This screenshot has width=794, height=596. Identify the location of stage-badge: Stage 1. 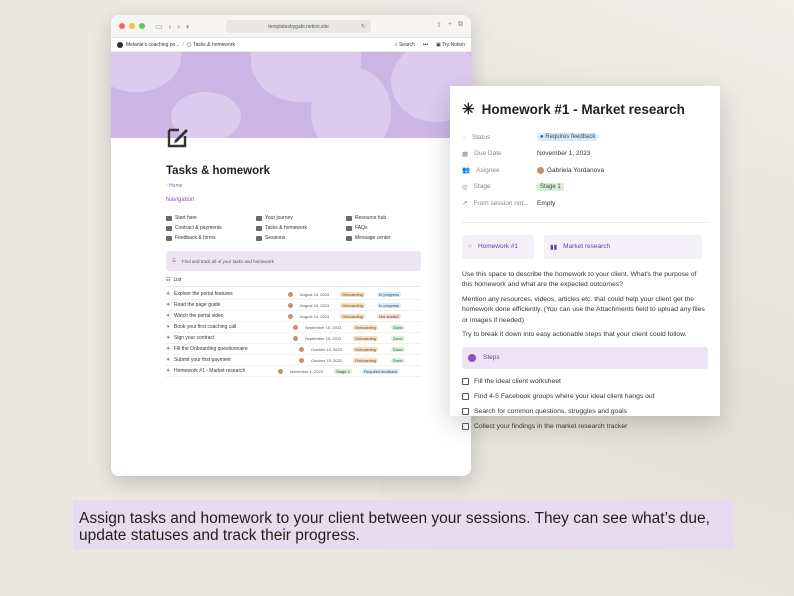
(550, 186).